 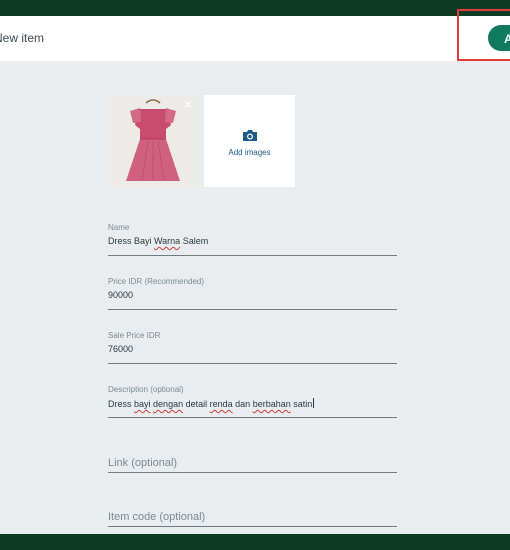 I want to click on price-underline, so click(x=252, y=309).